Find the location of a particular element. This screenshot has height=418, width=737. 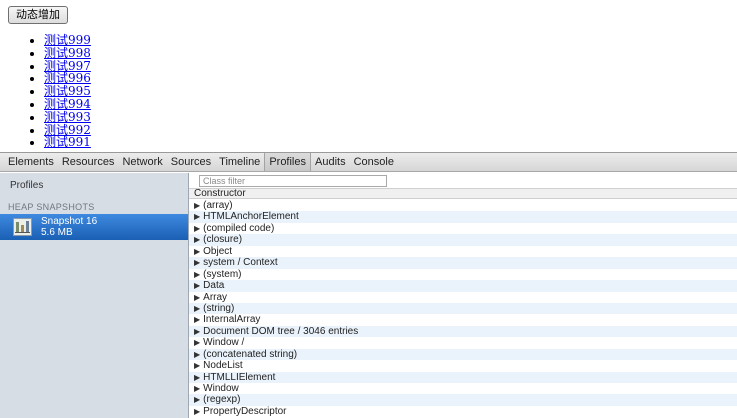

table-row: ▶ NodeList is located at coordinates (463, 366).